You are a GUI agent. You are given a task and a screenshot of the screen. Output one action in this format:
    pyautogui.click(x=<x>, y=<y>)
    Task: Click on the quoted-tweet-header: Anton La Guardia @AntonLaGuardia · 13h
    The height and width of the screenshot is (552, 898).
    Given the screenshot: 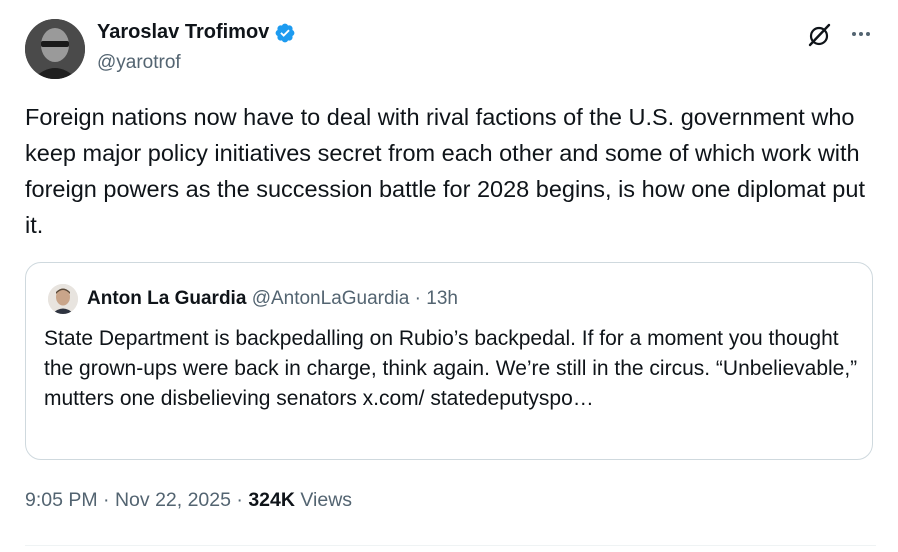 What is the action you would take?
    pyautogui.click(x=272, y=299)
    